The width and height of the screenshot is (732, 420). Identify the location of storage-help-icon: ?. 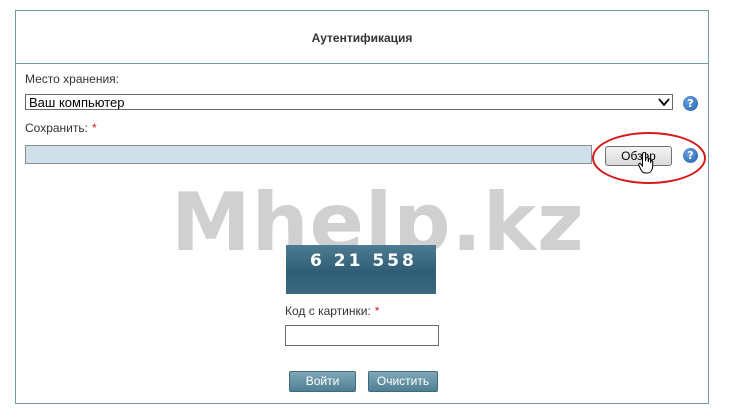
(690, 103).